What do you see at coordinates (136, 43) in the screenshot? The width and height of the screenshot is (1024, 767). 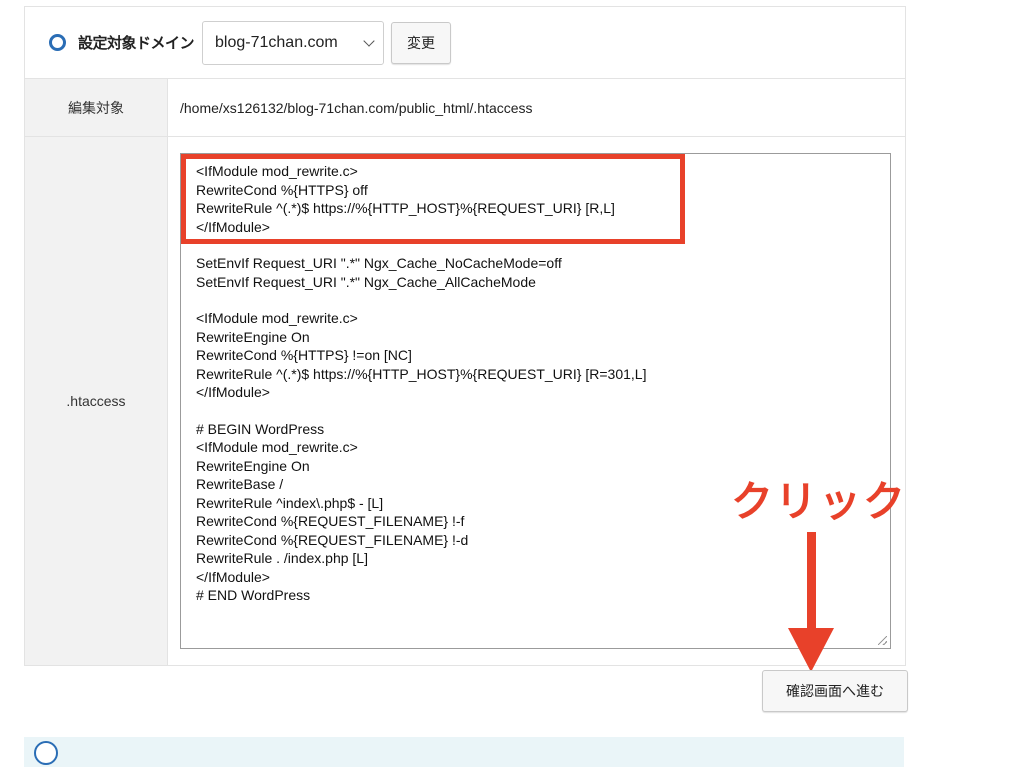 I see `domain-label: 設定対象ドメイン` at bounding box center [136, 43].